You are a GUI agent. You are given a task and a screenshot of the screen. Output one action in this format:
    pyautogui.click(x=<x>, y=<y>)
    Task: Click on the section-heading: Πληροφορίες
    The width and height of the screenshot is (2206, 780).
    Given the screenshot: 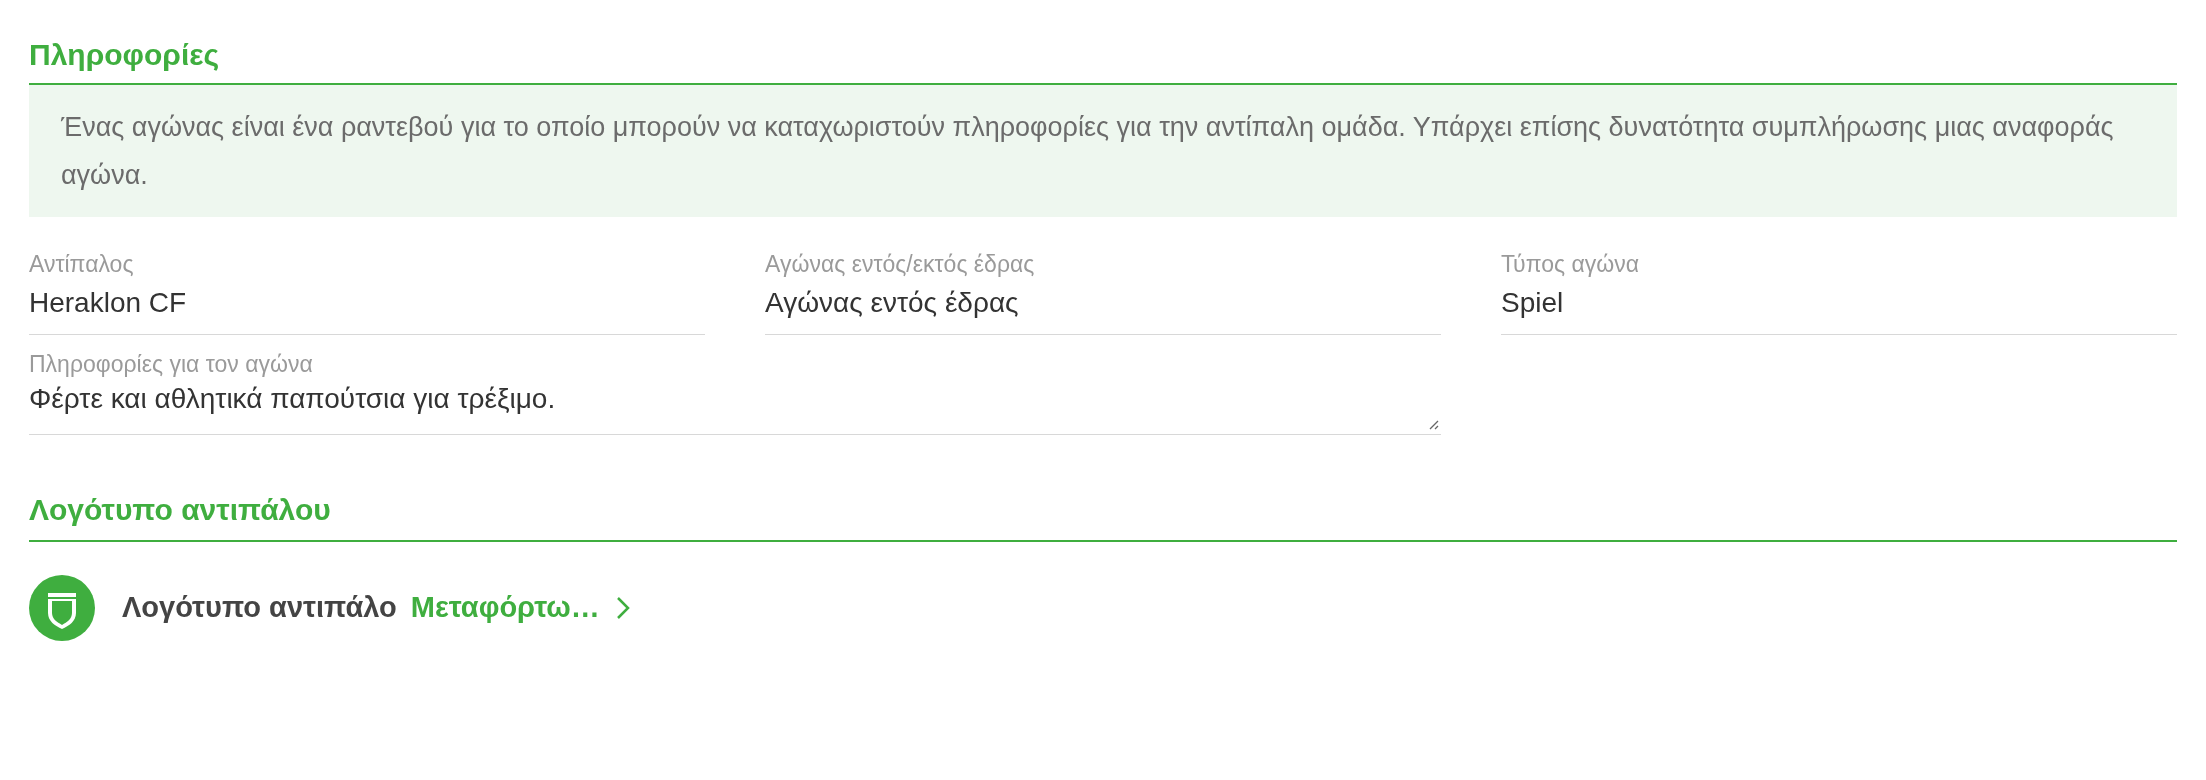 What is the action you would take?
    pyautogui.click(x=124, y=55)
    